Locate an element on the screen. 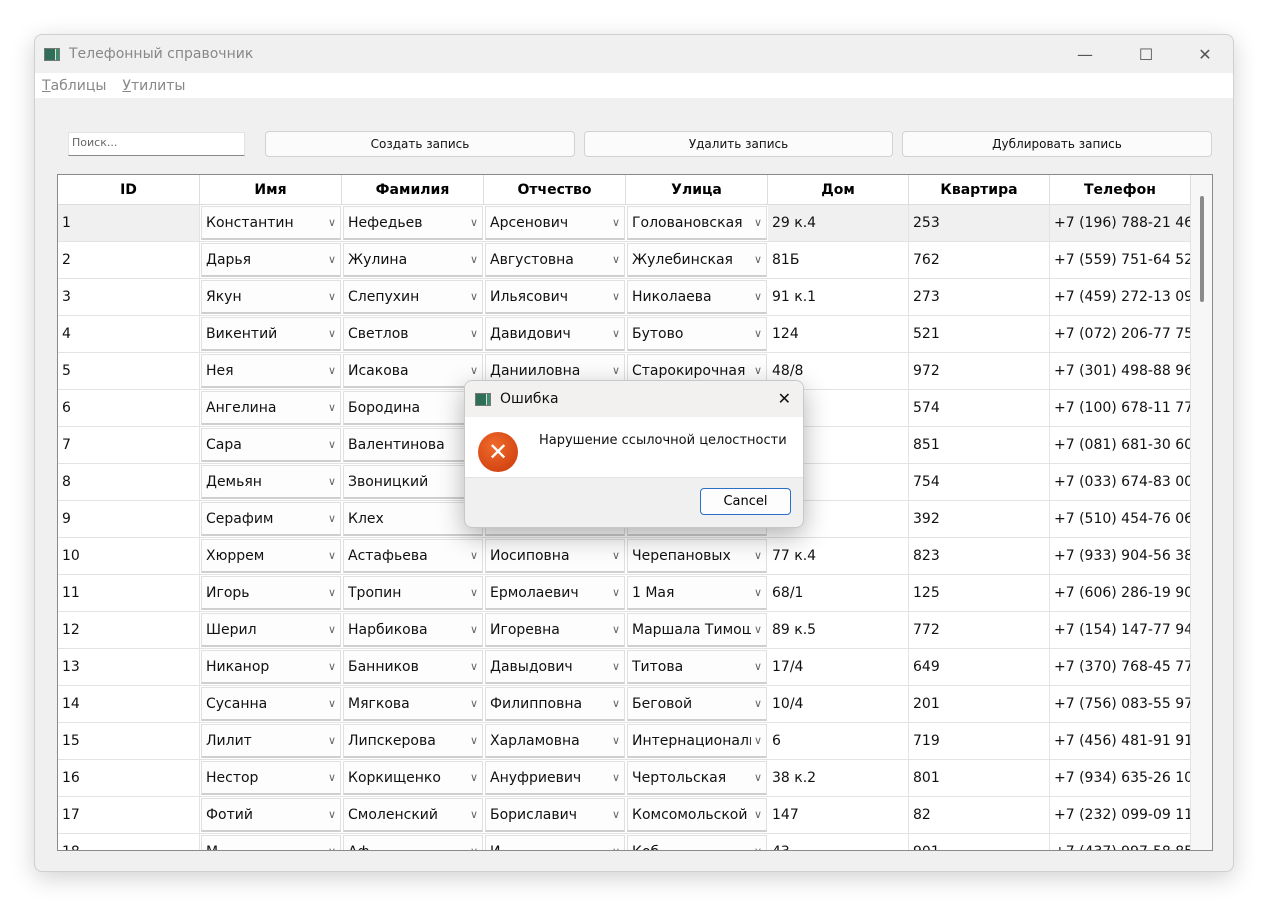 The image size is (1284, 922). minimize-button: — is located at coordinates (1085, 54).